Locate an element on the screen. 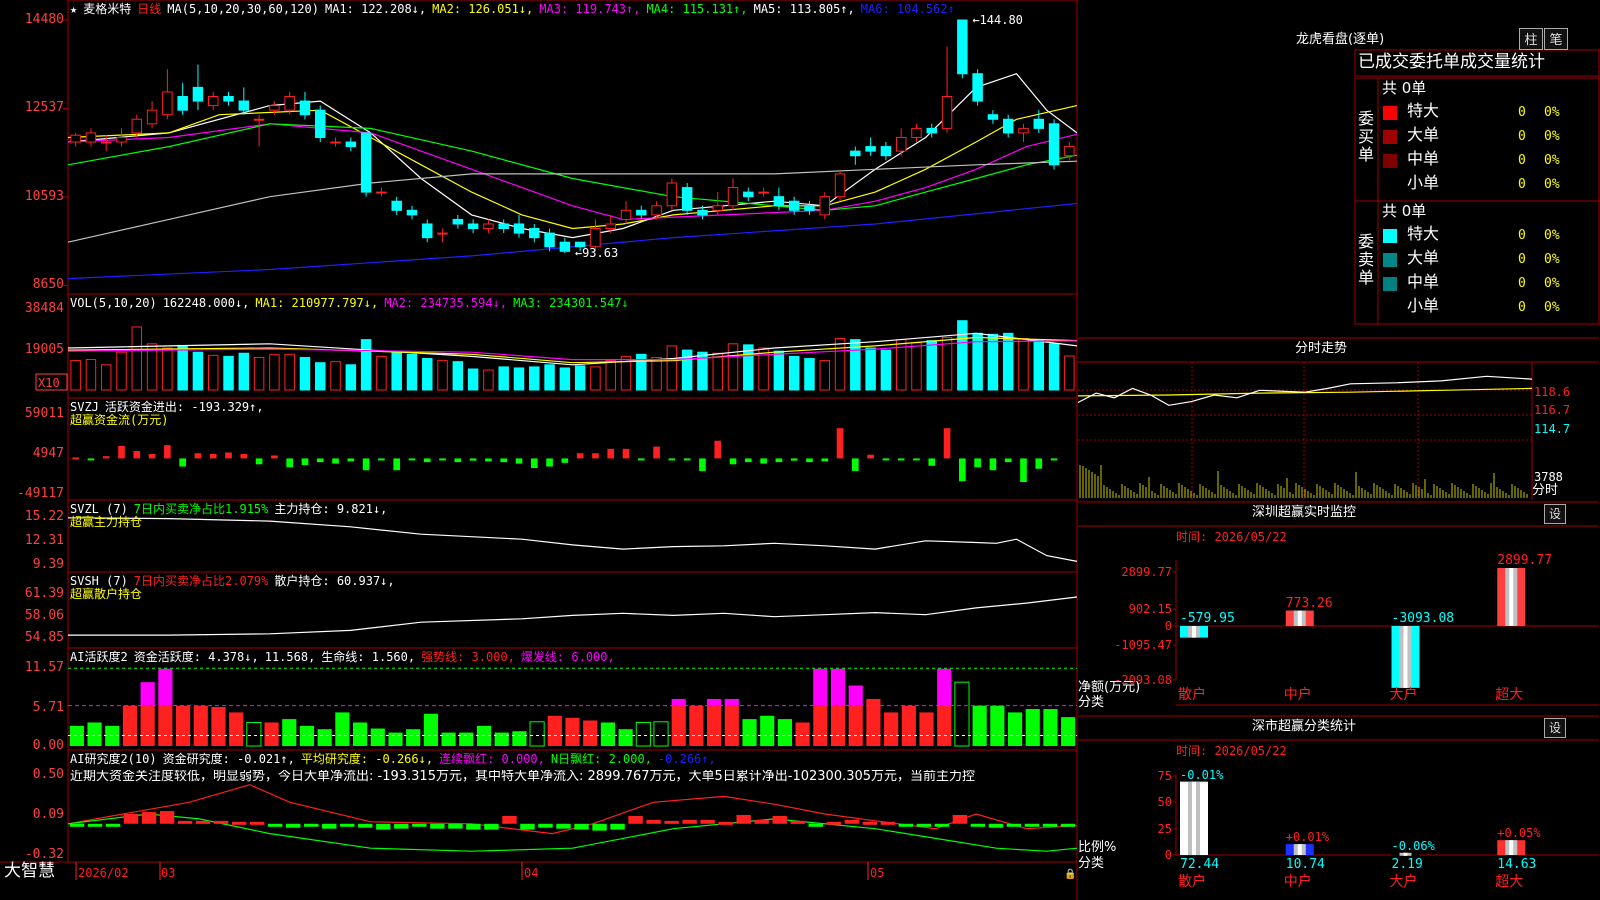  sz-class-settings-button: 设 is located at coordinates (1555, 728).